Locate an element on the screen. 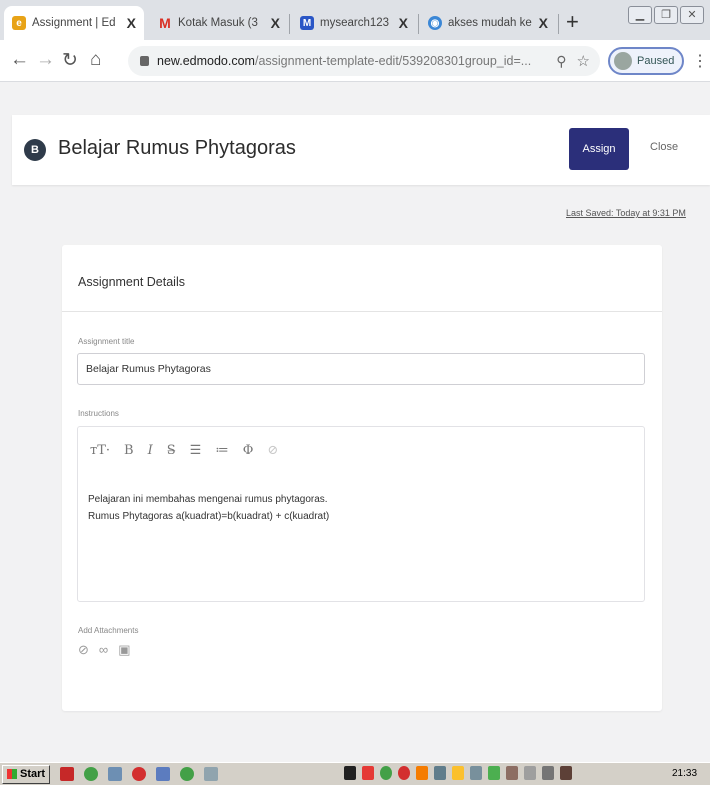  assignment-title-input: Belajar Rumus Phytagoras is located at coordinates (361, 369).